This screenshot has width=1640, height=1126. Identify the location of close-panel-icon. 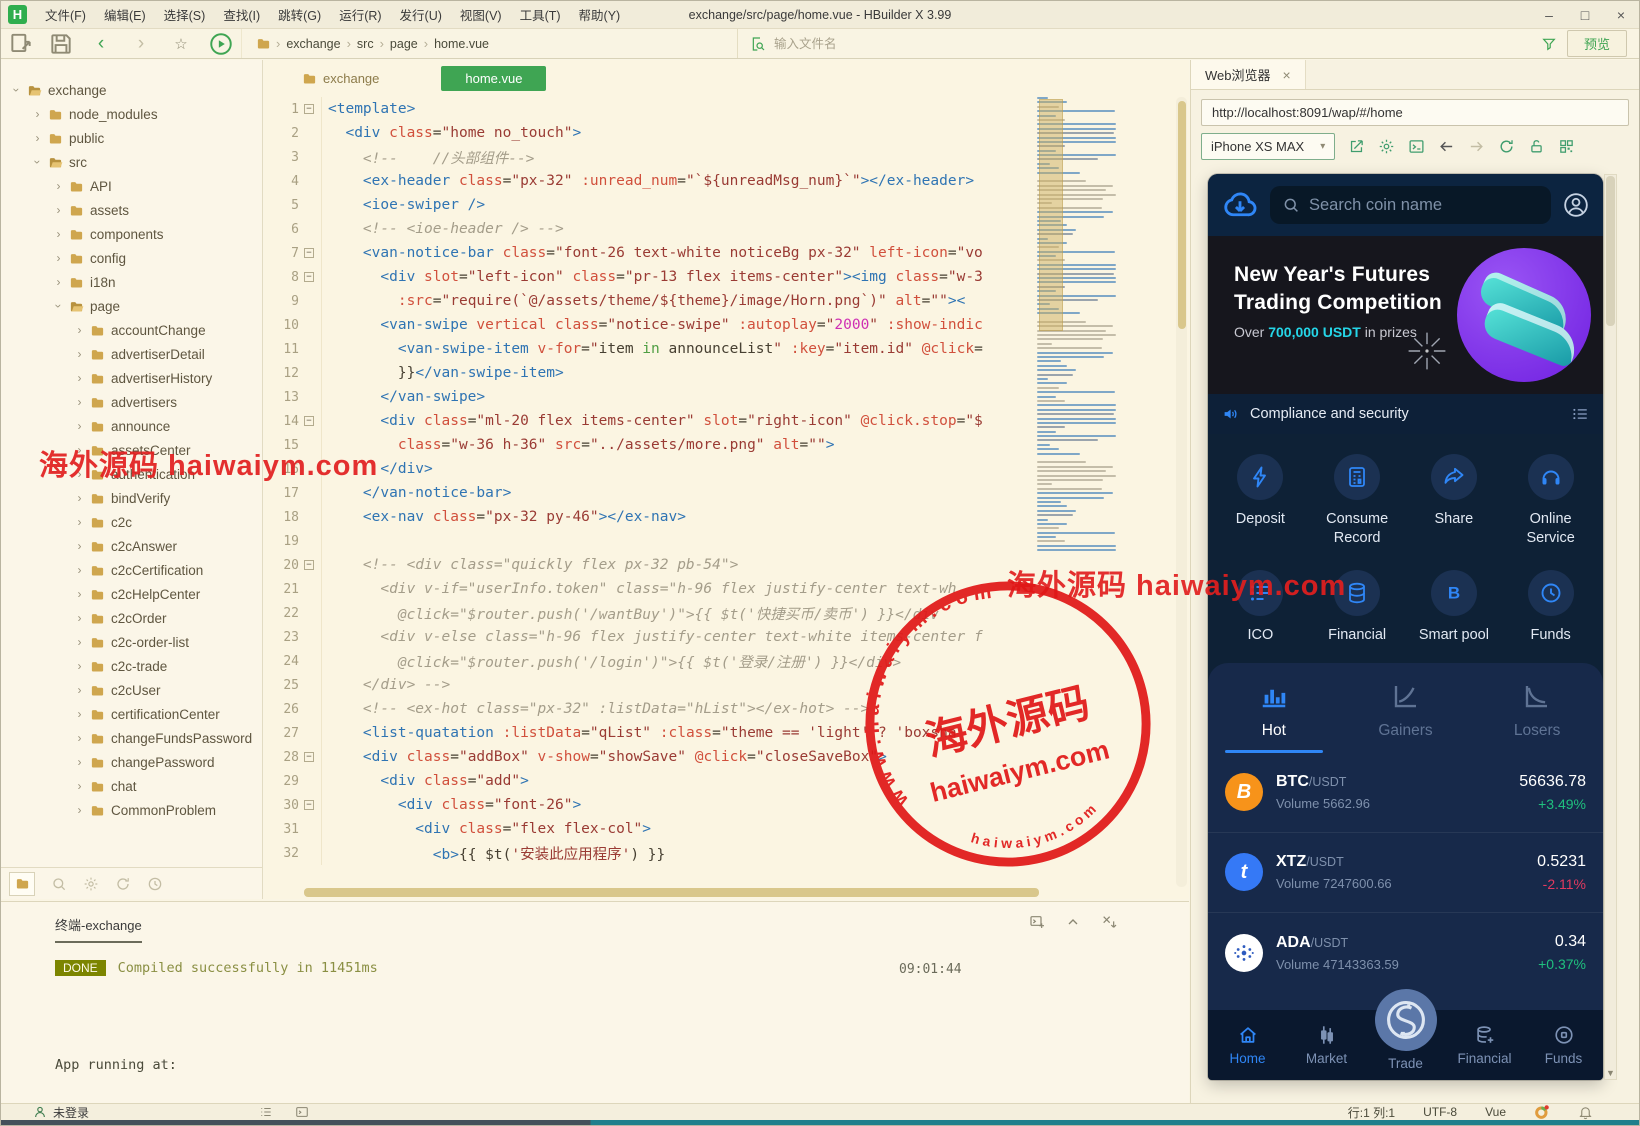
(1109, 922).